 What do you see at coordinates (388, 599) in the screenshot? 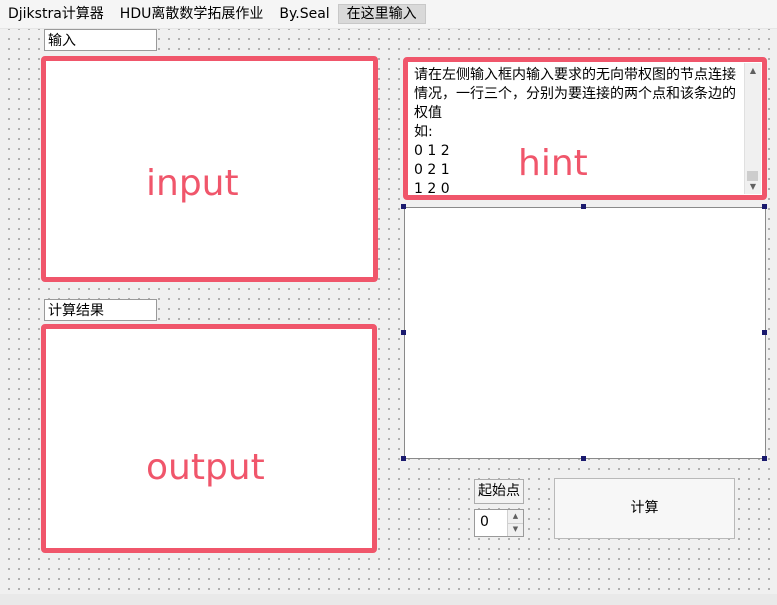
I see `status-strip` at bounding box center [388, 599].